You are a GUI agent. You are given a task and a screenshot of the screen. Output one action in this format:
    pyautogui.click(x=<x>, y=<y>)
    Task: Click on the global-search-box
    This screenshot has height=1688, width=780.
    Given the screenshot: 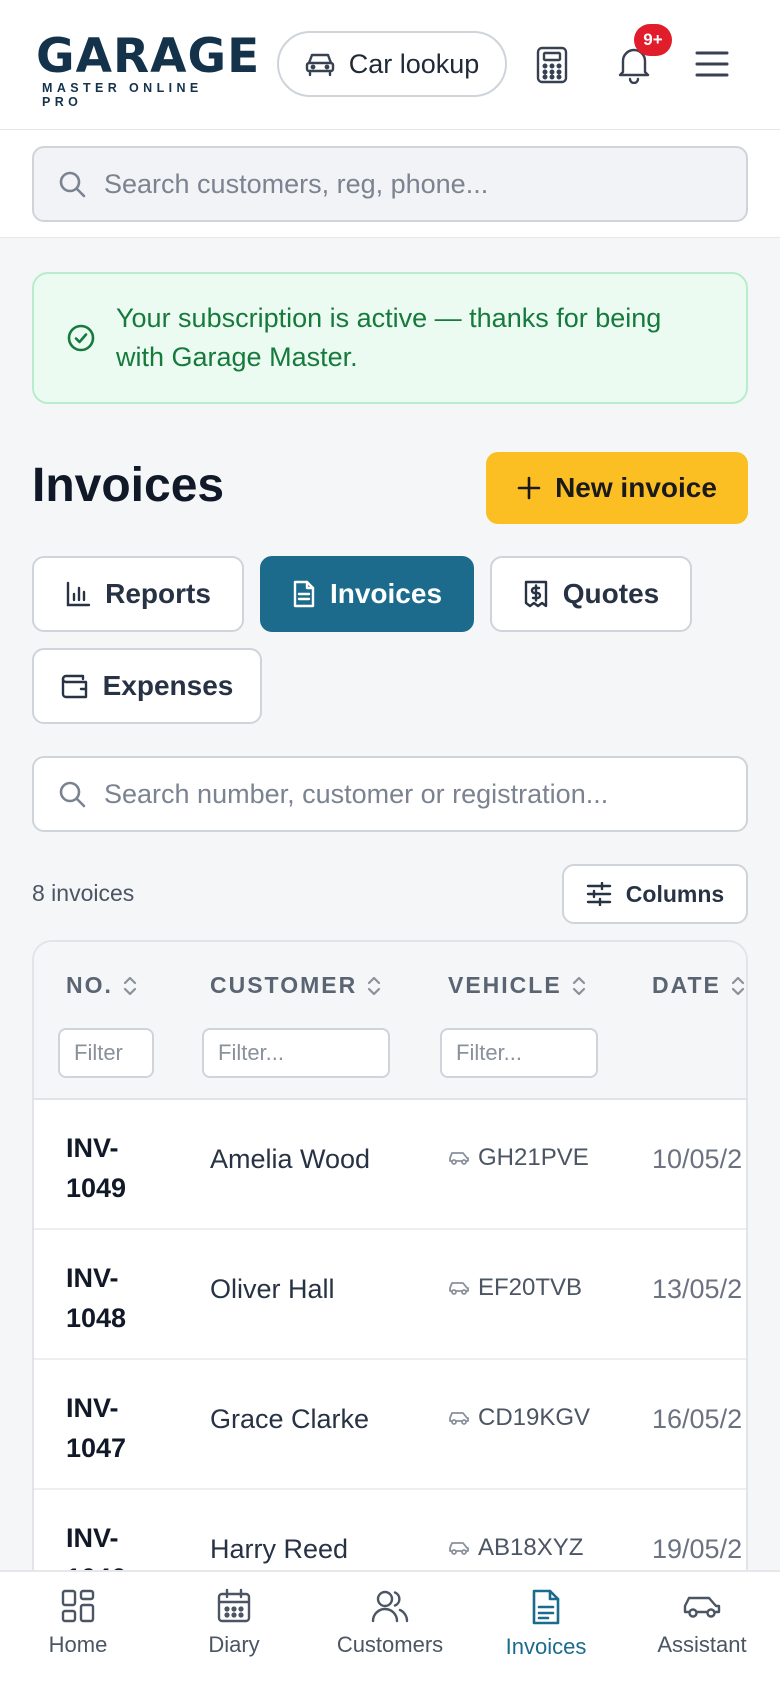 What is the action you would take?
    pyautogui.click(x=390, y=184)
    